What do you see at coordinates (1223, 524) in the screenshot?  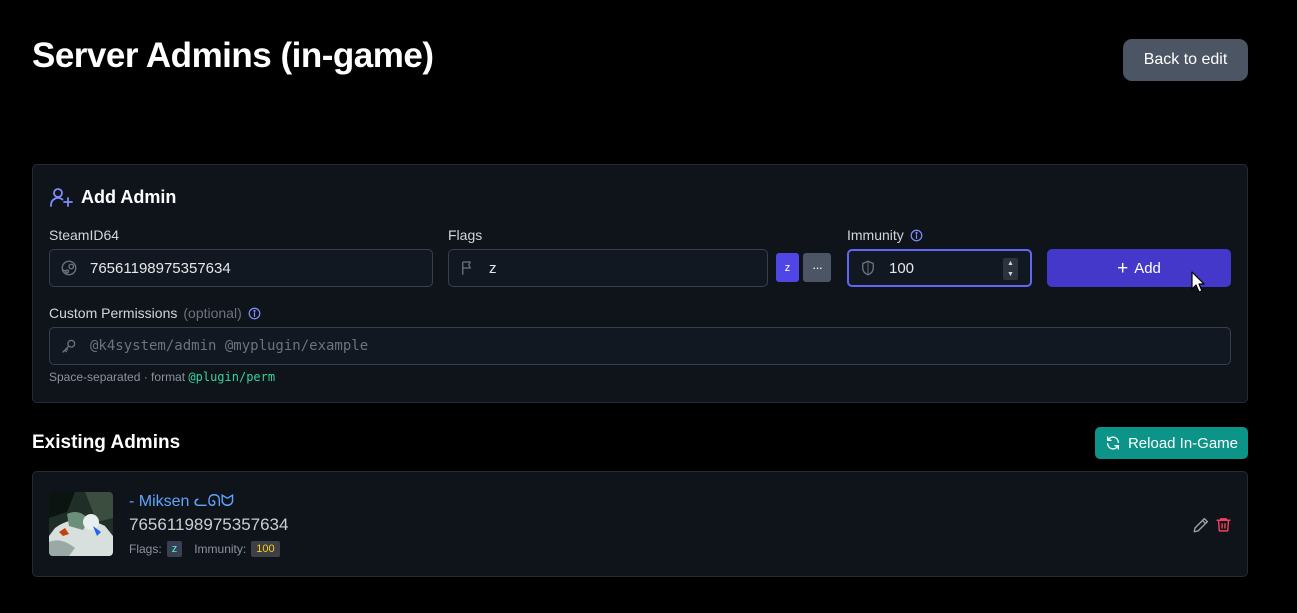 I see `trash-icon` at bounding box center [1223, 524].